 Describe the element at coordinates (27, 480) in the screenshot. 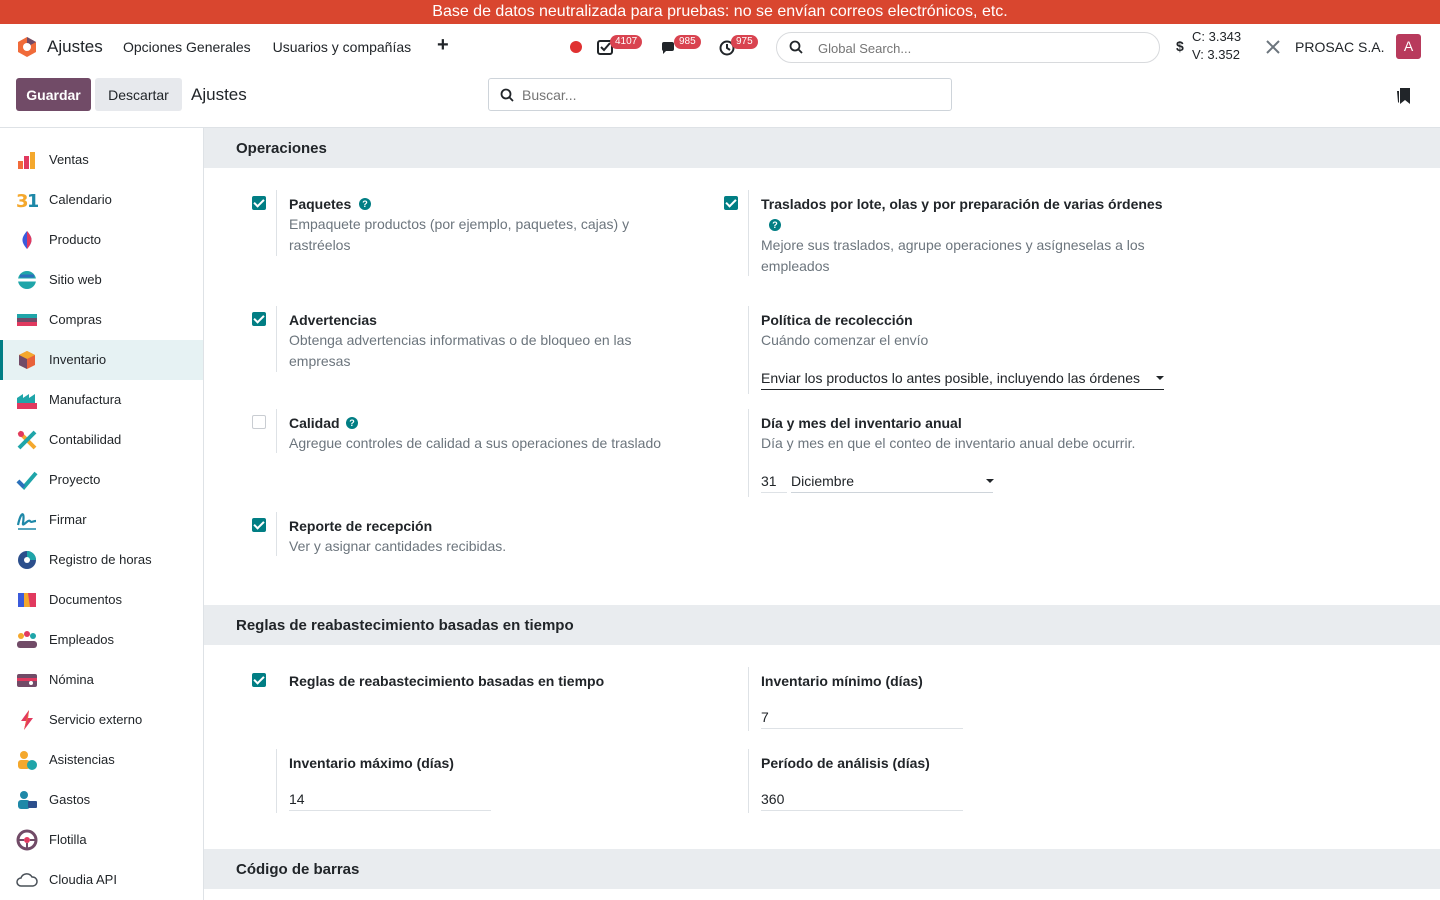

I see `project-icon` at that location.